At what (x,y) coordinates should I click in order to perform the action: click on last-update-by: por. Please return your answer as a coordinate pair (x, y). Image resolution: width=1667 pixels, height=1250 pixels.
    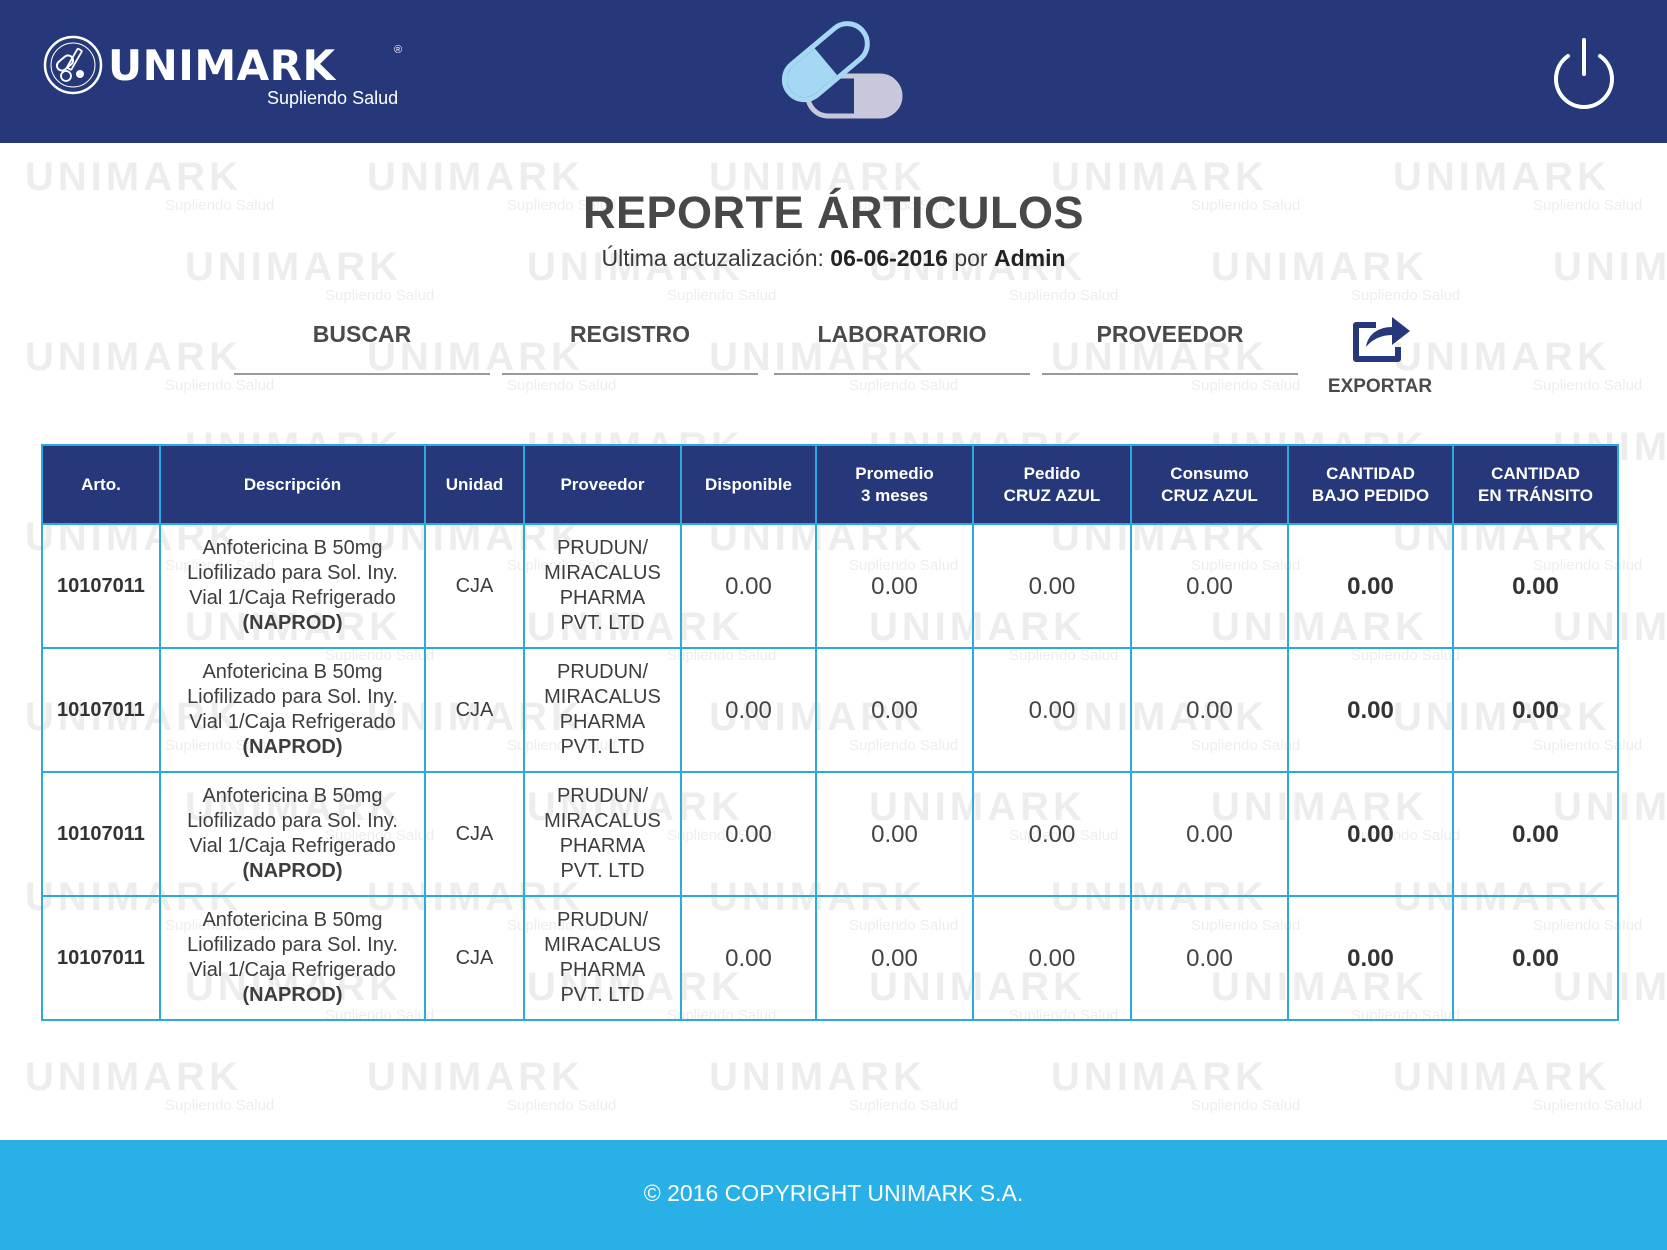
    Looking at the image, I should click on (971, 258).